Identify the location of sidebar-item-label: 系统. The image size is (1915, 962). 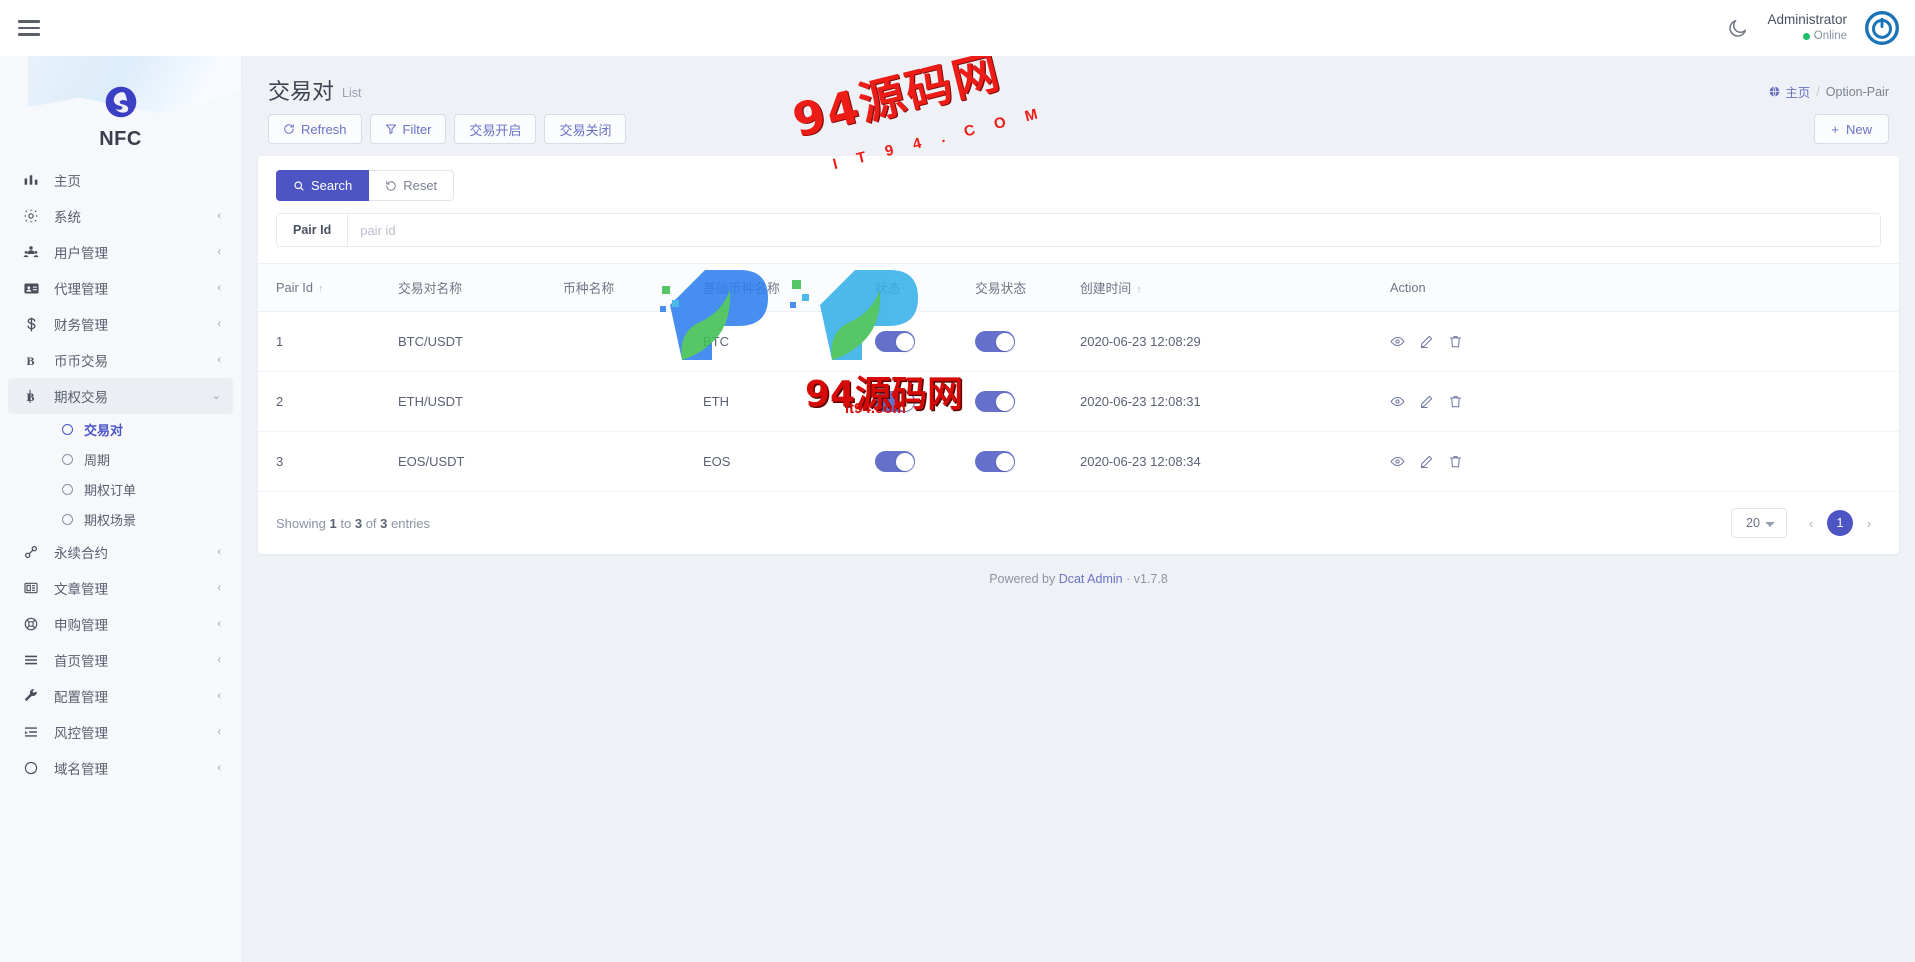
(67, 217).